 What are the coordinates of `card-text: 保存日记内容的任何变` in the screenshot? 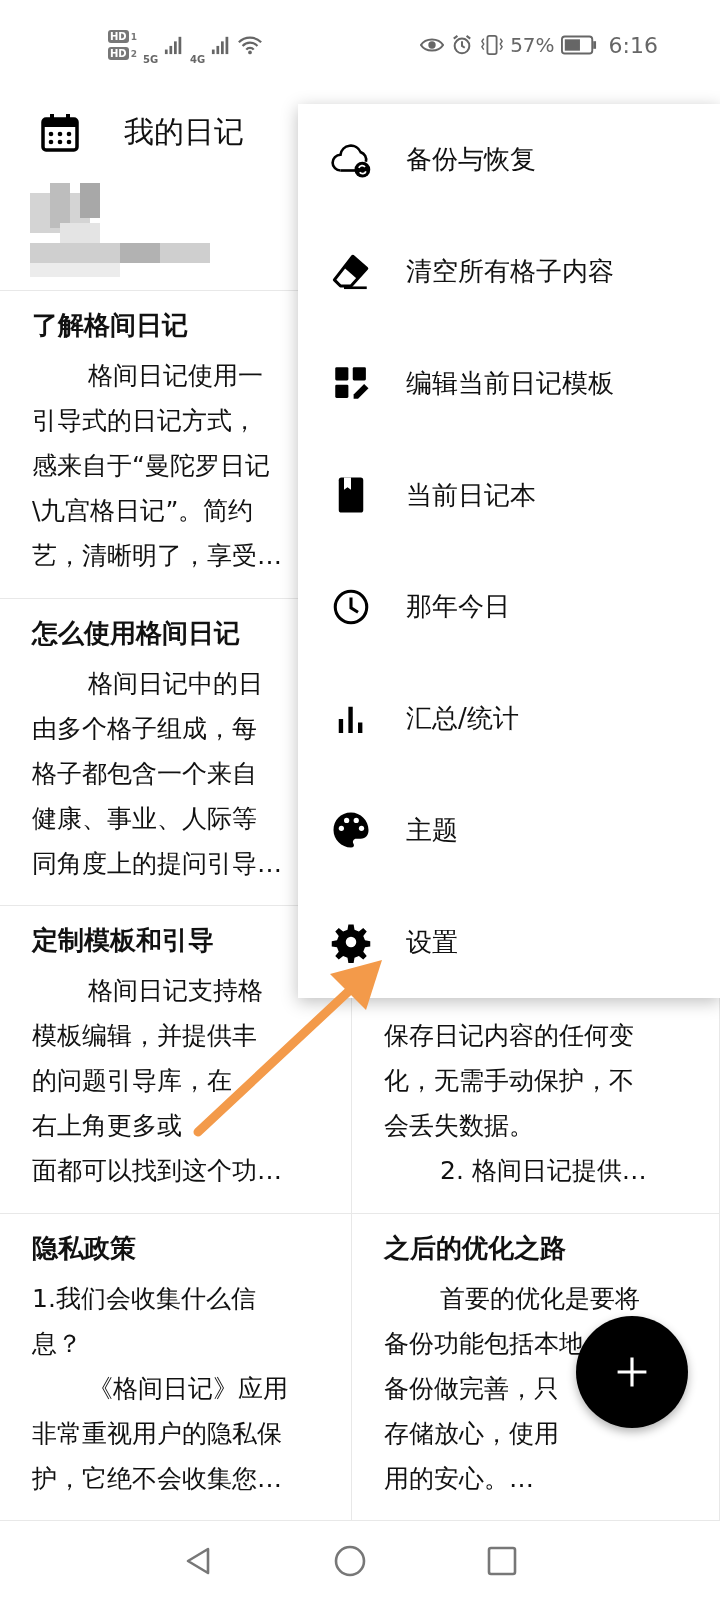 It's located at (509, 1036).